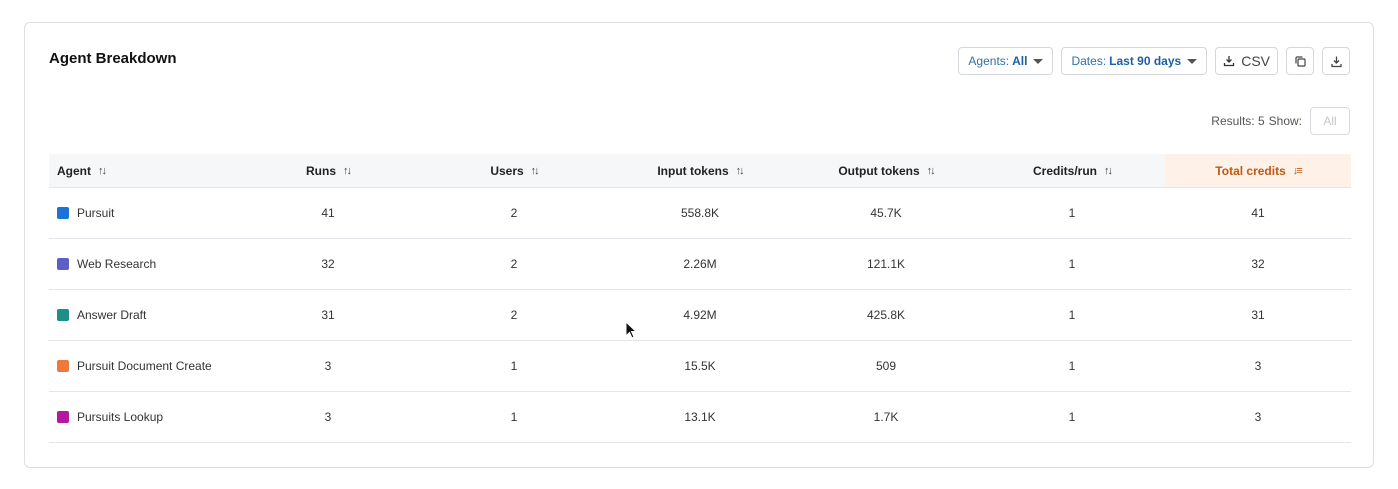 The image size is (1398, 489). Describe the element at coordinates (1255, 61) in the screenshot. I see `csv-label: CSV` at that location.